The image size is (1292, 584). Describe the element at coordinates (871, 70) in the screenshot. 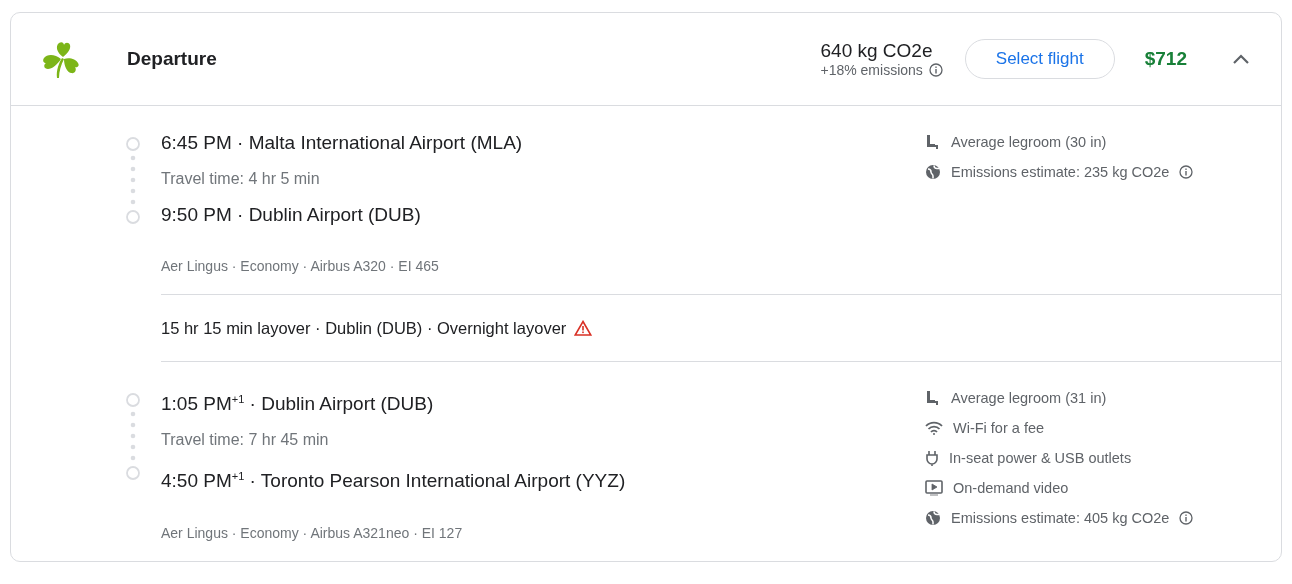

I see `emissions-delta: +18% emissions` at that location.